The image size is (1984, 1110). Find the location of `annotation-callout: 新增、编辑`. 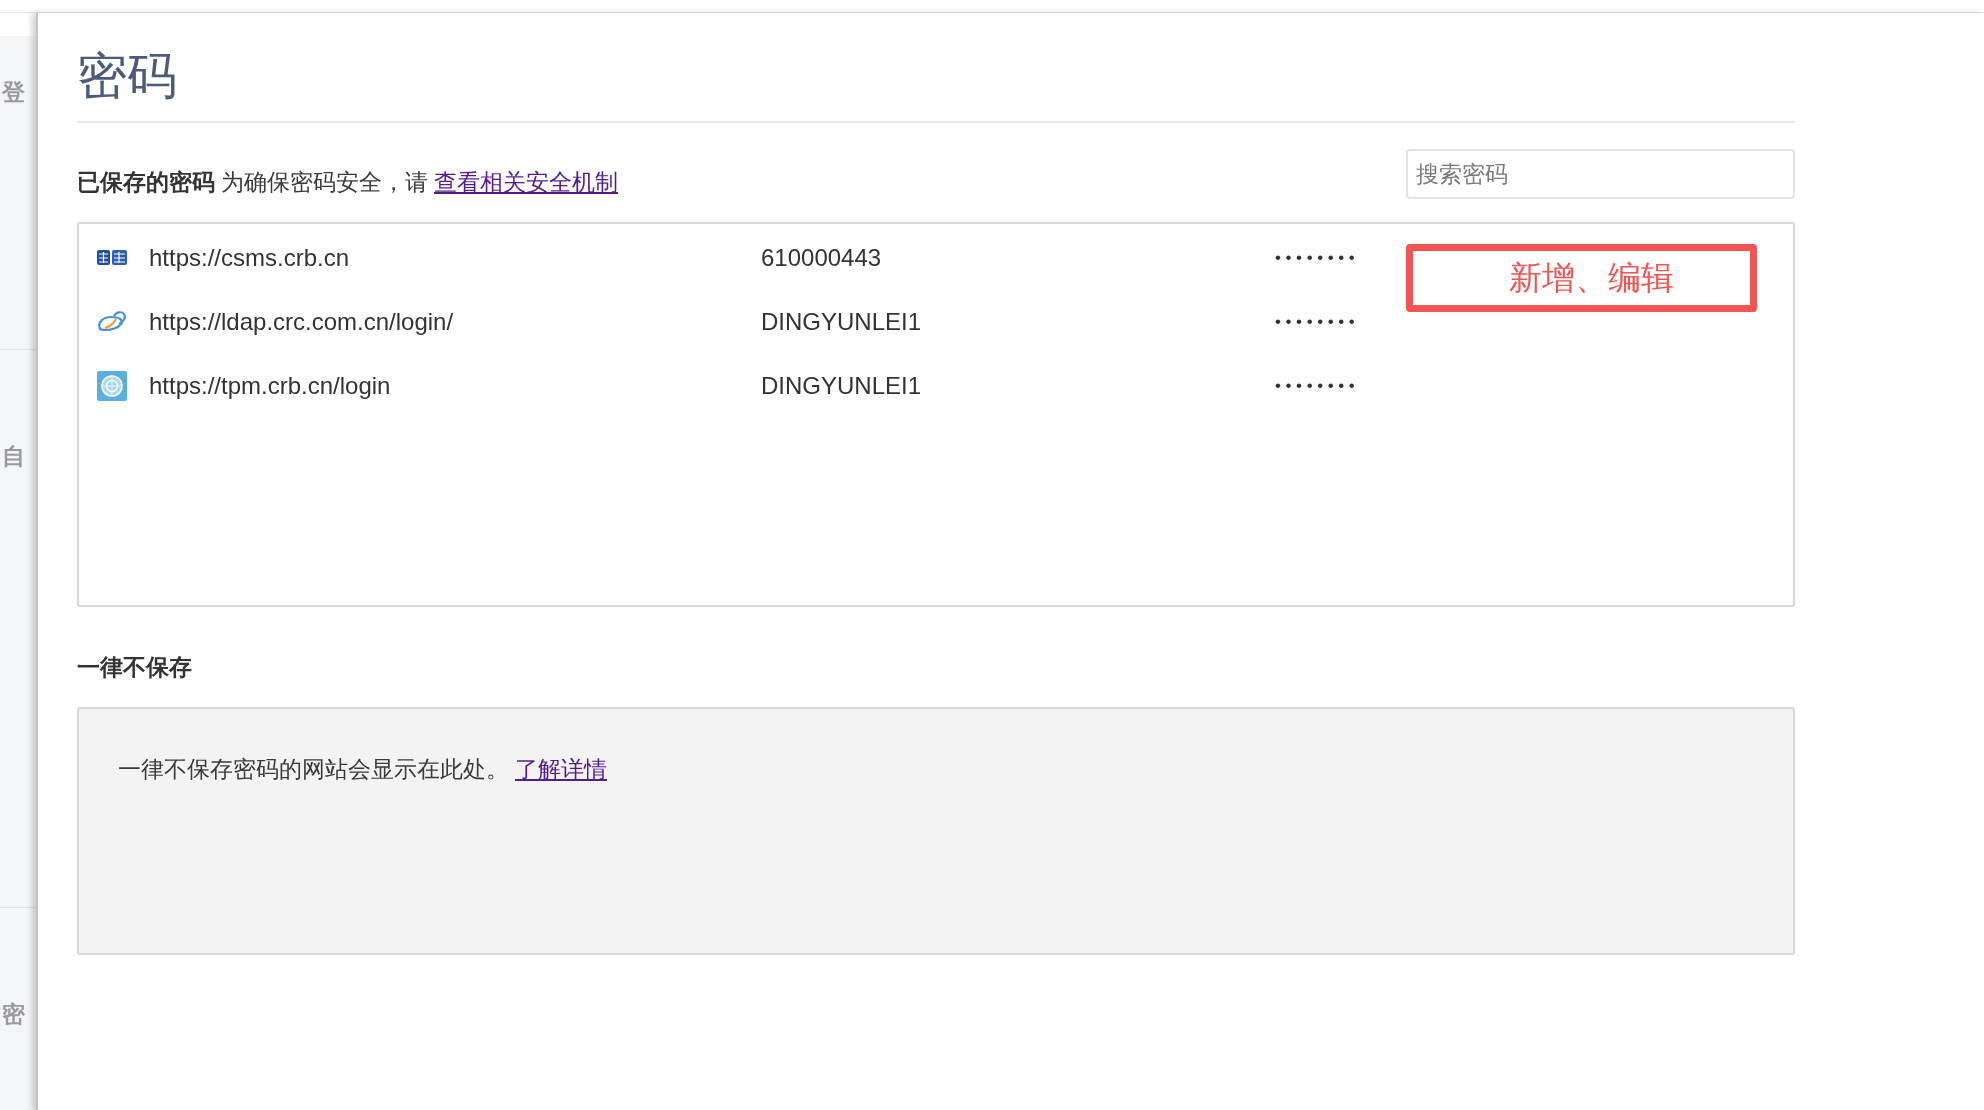

annotation-callout: 新增、编辑 is located at coordinates (1582, 278).